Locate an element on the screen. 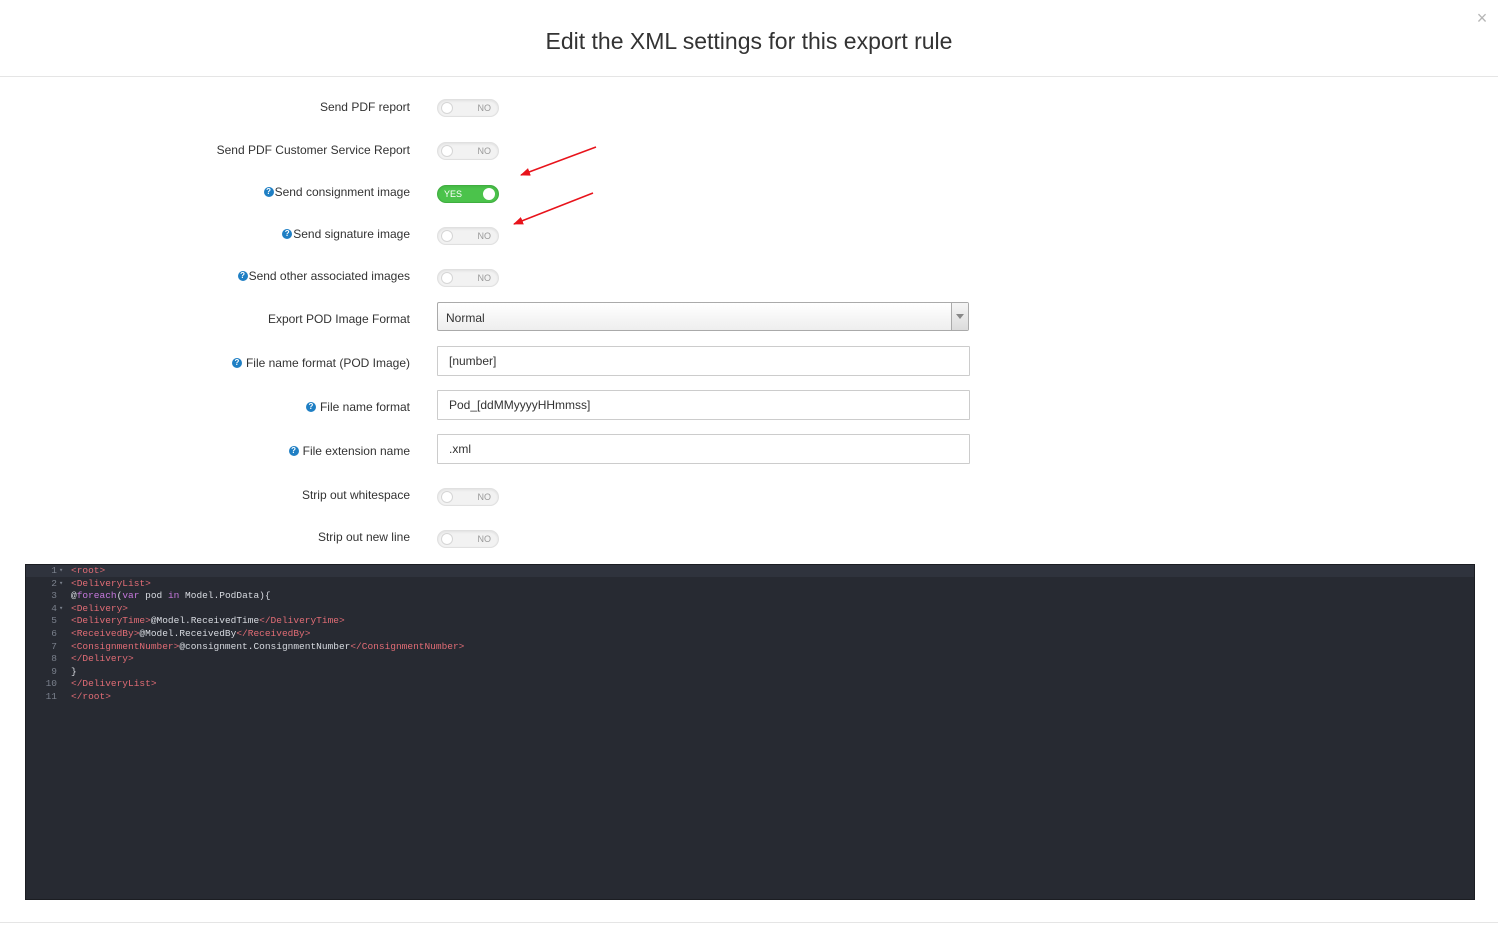 The height and width of the screenshot is (930, 1498). line-number: 7 is located at coordinates (54, 646).